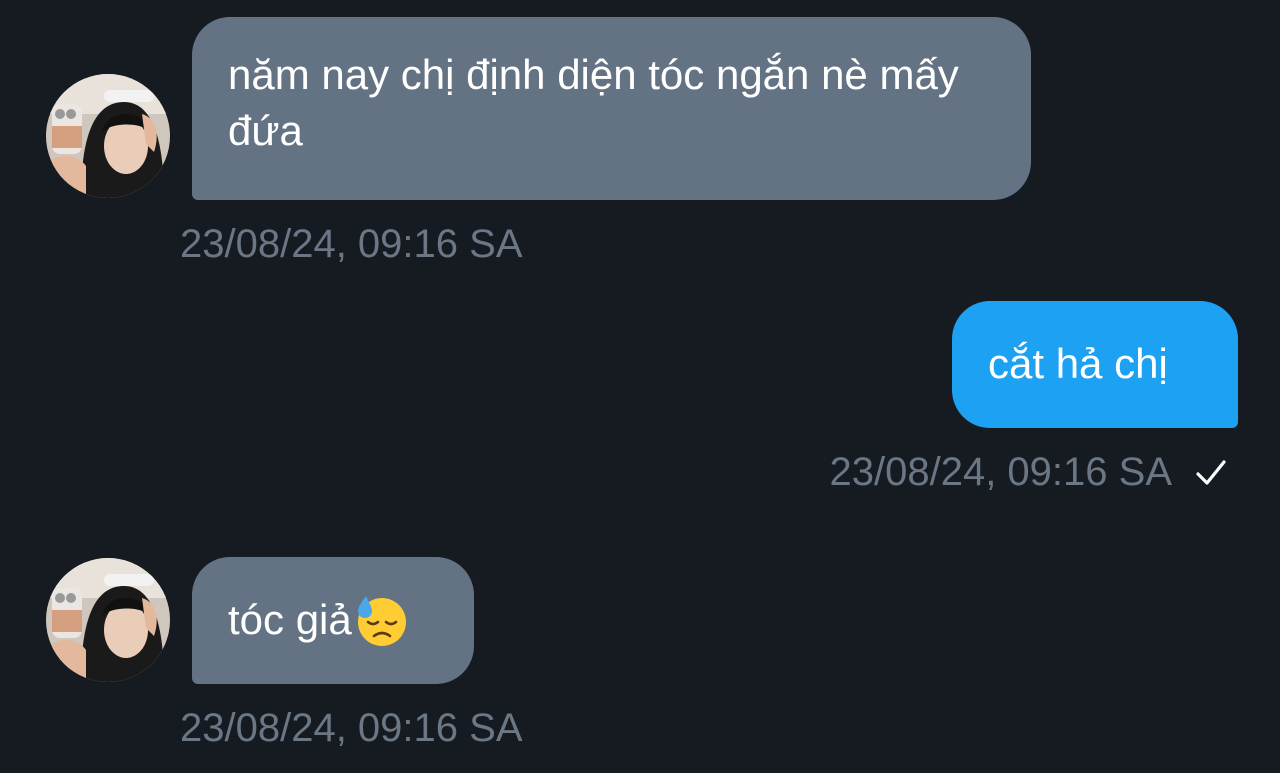 The image size is (1280, 773). I want to click on message-bubble-outgoing: cắt hả chị, so click(1095, 364).